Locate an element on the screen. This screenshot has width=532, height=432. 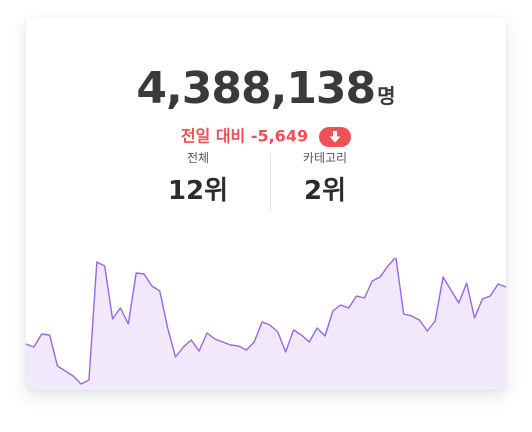
rank-category: 카테고리 2위 is located at coordinates (325, 178).